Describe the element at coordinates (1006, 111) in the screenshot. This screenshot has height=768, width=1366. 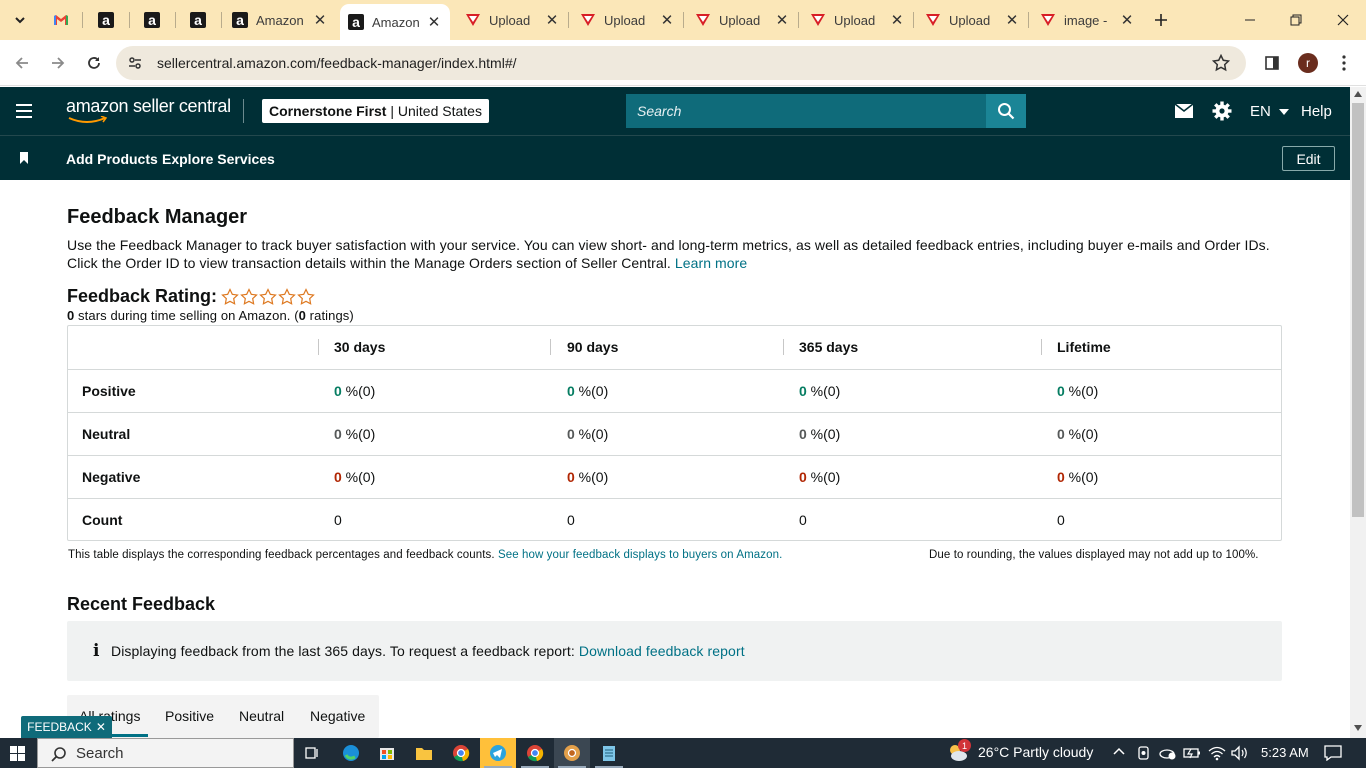
I see `search-button` at that location.